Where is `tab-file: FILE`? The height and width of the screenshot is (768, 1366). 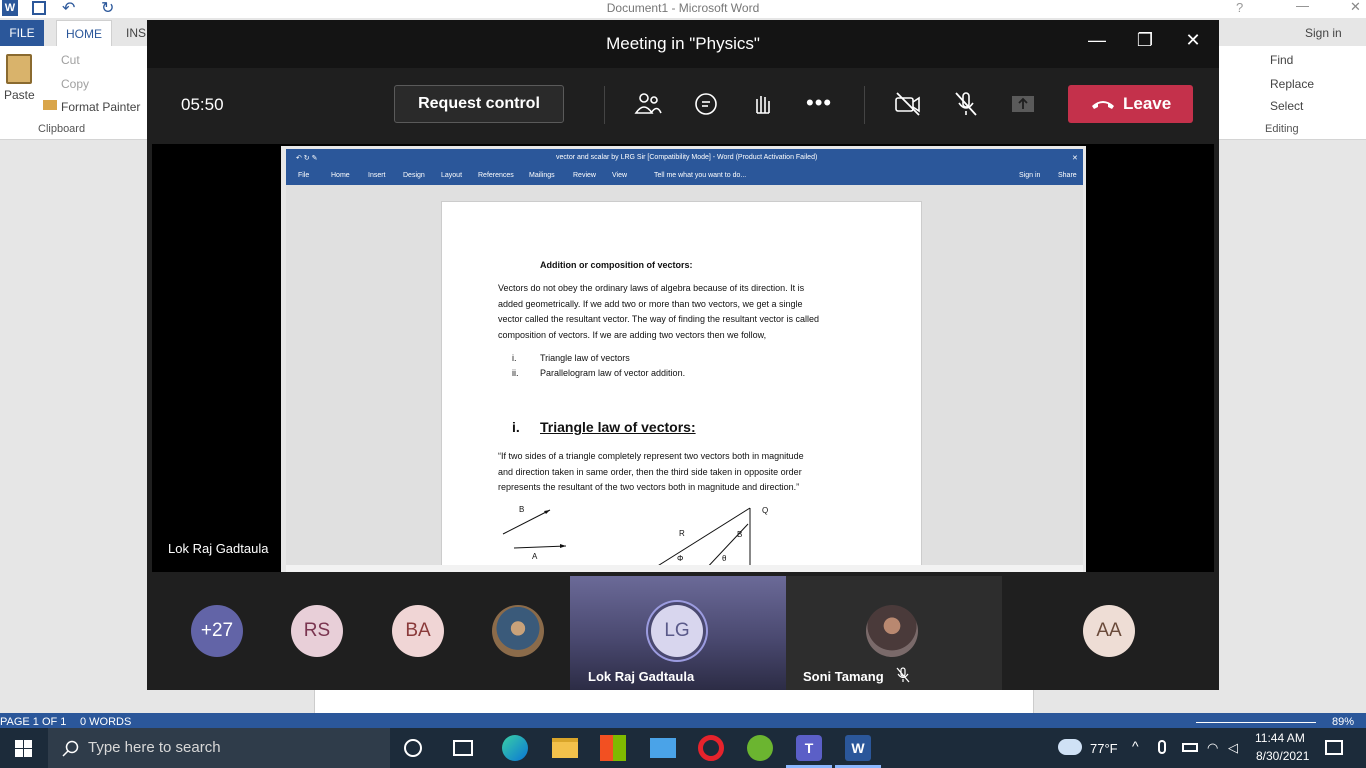 tab-file: FILE is located at coordinates (22, 33).